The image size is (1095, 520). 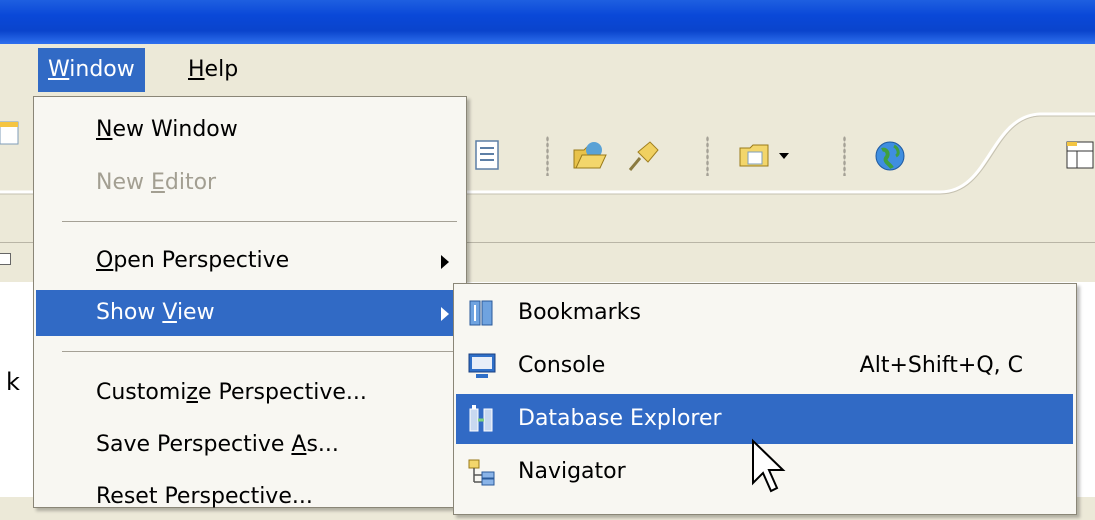 What do you see at coordinates (157, 182) in the screenshot?
I see `accelerator: E` at bounding box center [157, 182].